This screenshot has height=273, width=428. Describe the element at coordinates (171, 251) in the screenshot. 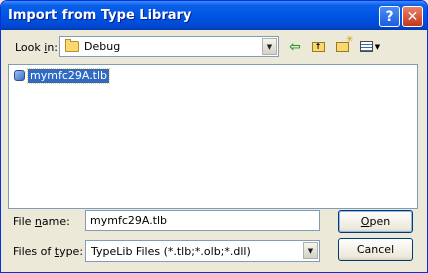

I see `files-of-type-value: TypeLib Files (*.tlb;*.olb;*.dll)` at that location.